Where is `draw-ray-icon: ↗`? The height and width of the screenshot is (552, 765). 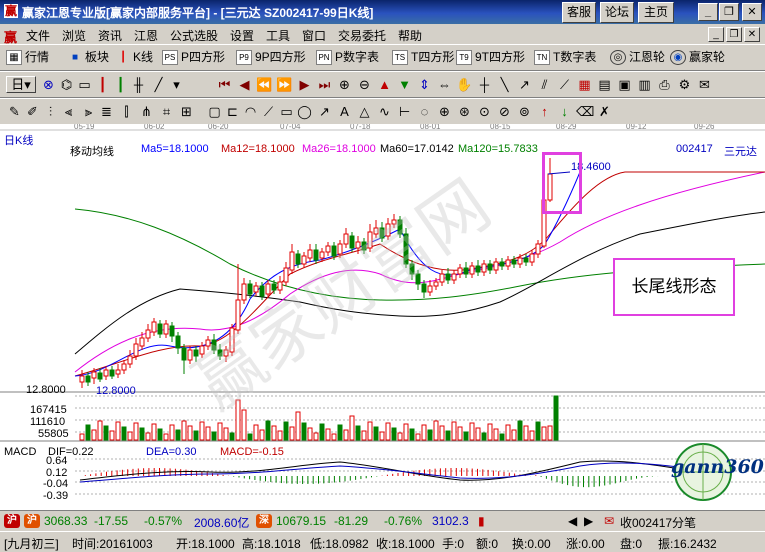
draw-ray-icon: ↗ is located at coordinates (524, 84).